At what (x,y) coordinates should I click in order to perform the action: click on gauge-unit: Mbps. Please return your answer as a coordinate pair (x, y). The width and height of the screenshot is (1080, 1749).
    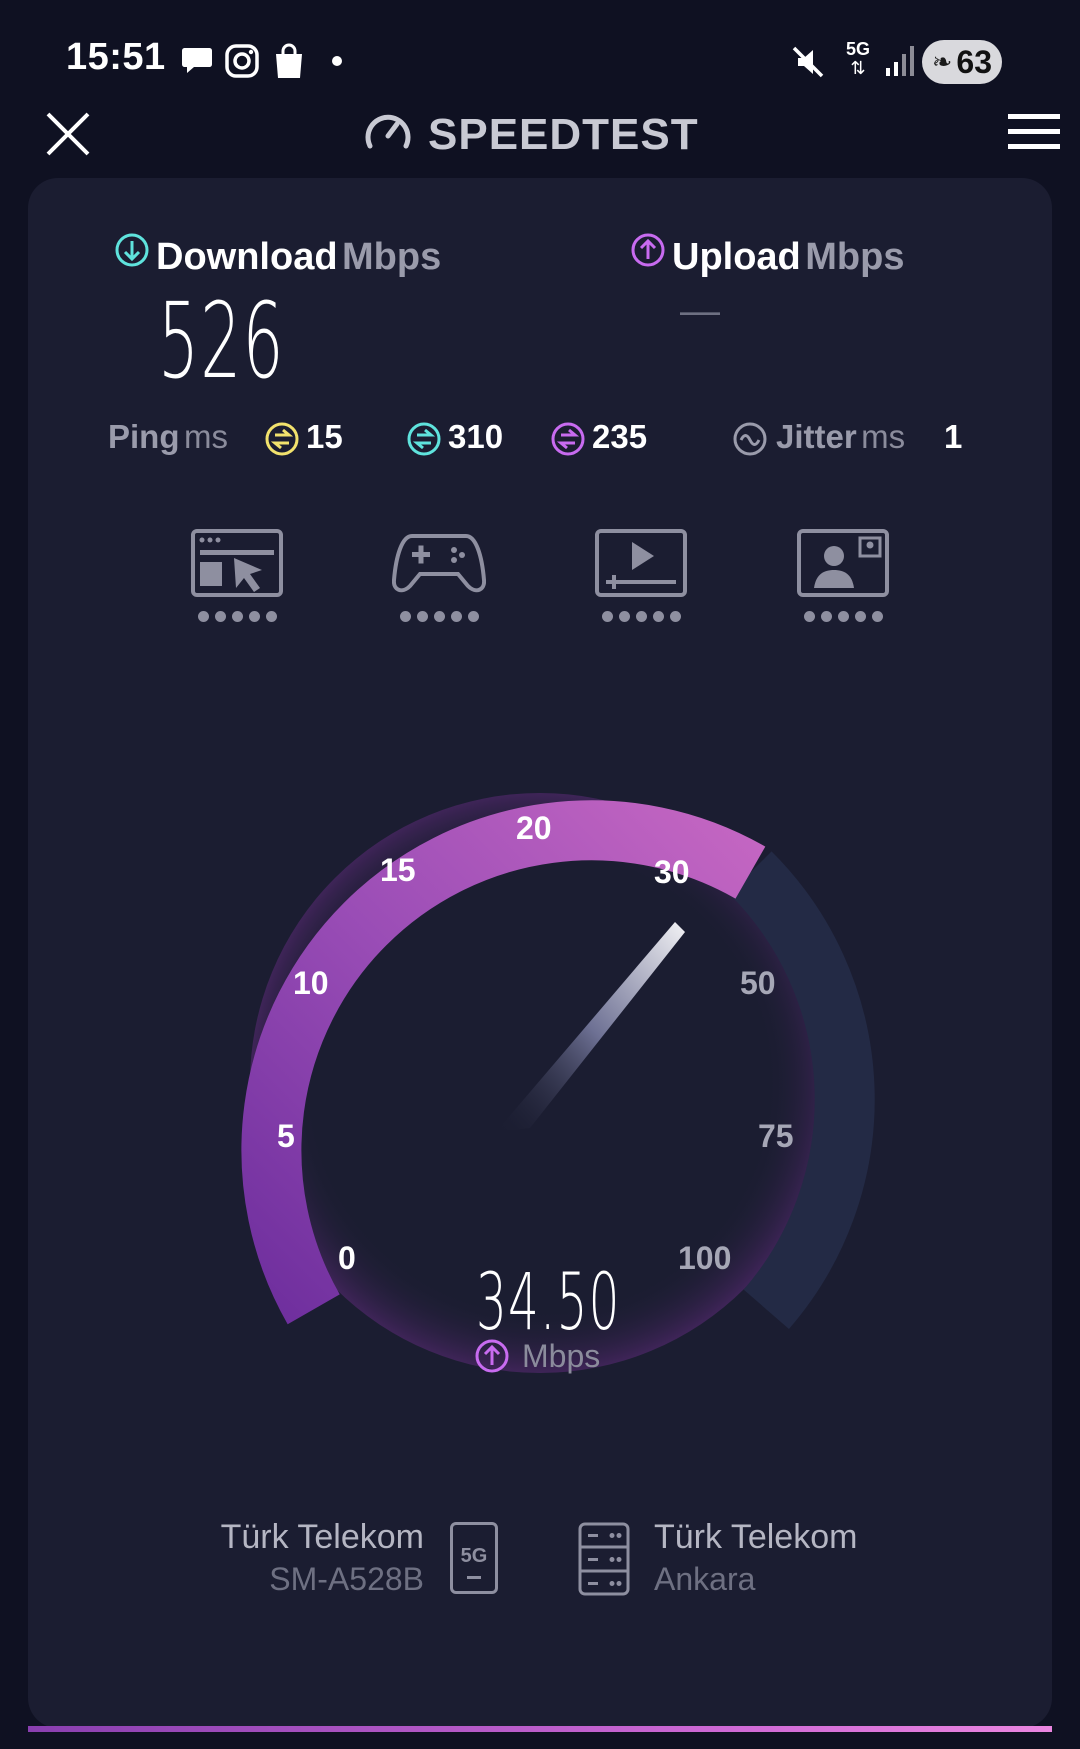
    Looking at the image, I should click on (561, 1356).